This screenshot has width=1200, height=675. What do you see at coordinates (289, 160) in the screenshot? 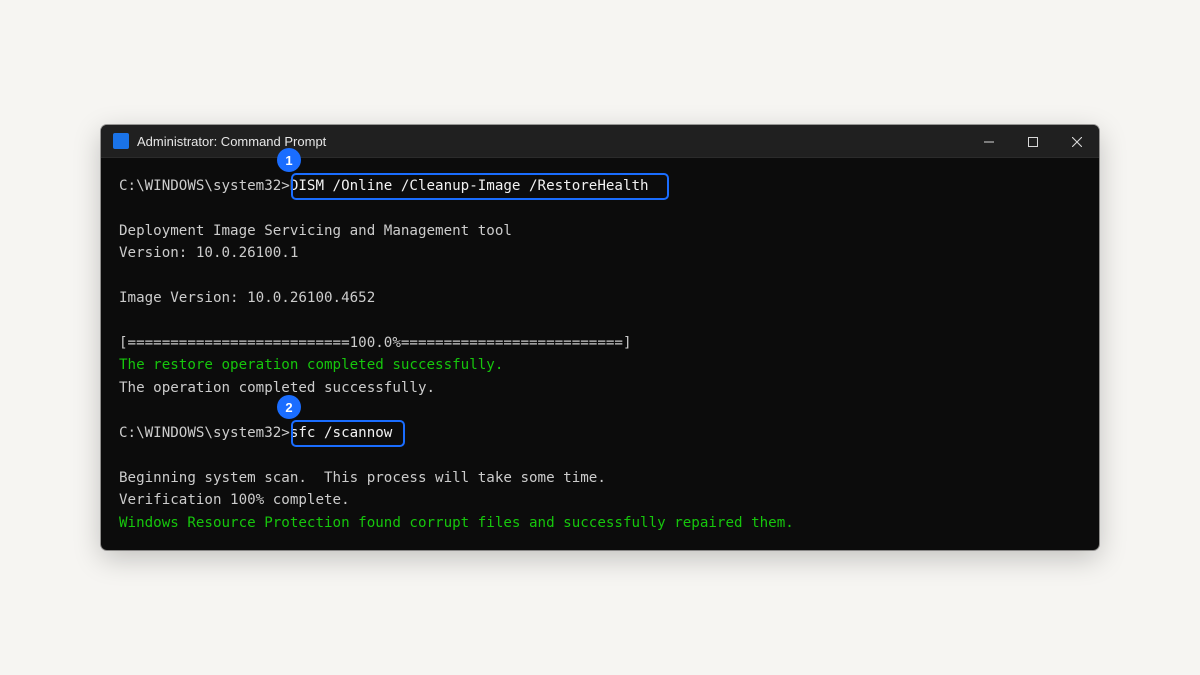
I see `step-badge-1: 1` at bounding box center [289, 160].